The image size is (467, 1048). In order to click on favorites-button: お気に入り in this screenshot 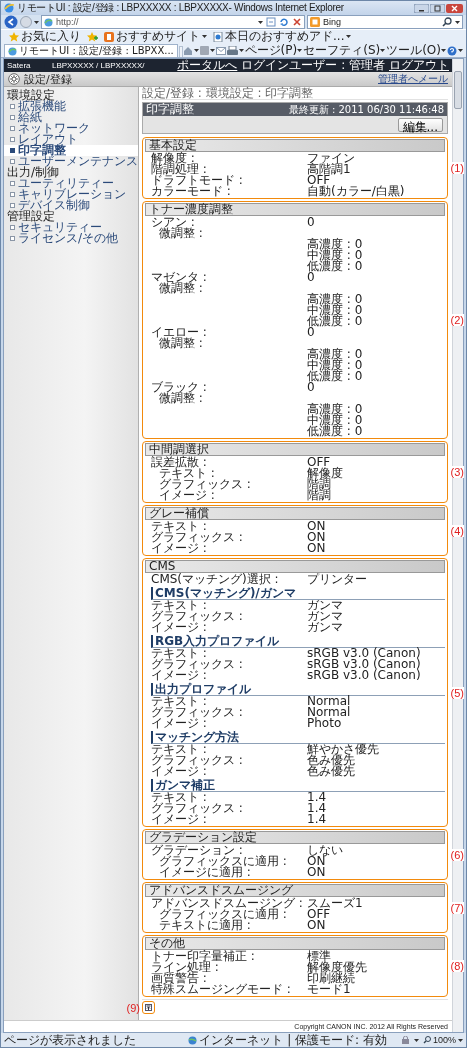, I will do `click(45, 36)`.